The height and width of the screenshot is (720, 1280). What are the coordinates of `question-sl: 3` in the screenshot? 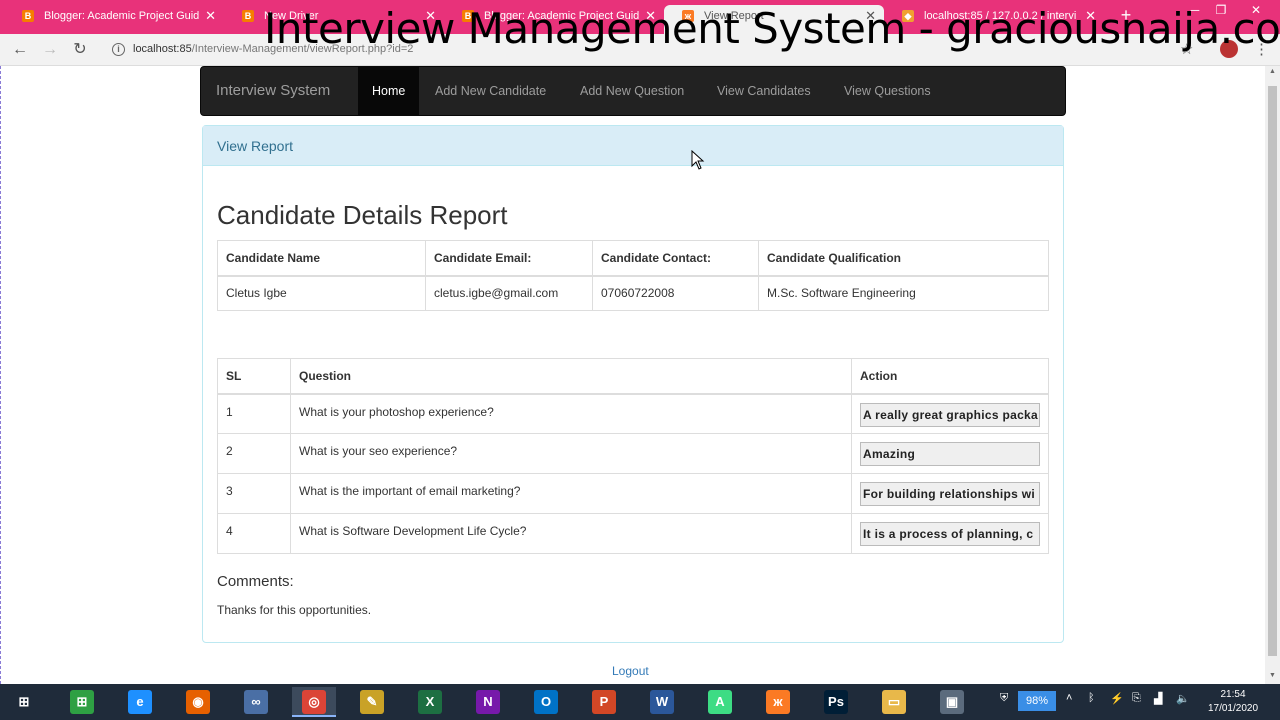 It's located at (254, 493).